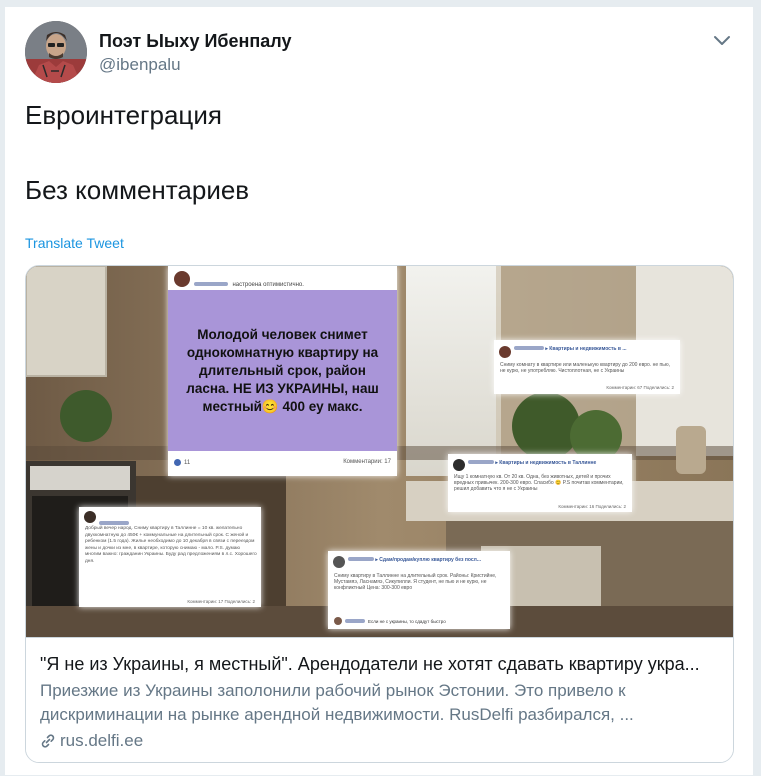 This screenshot has height=776, width=761. Describe the element at coordinates (221, 601) in the screenshot. I see `post-footer: Комментарии: 17 Поделились: 2` at that location.